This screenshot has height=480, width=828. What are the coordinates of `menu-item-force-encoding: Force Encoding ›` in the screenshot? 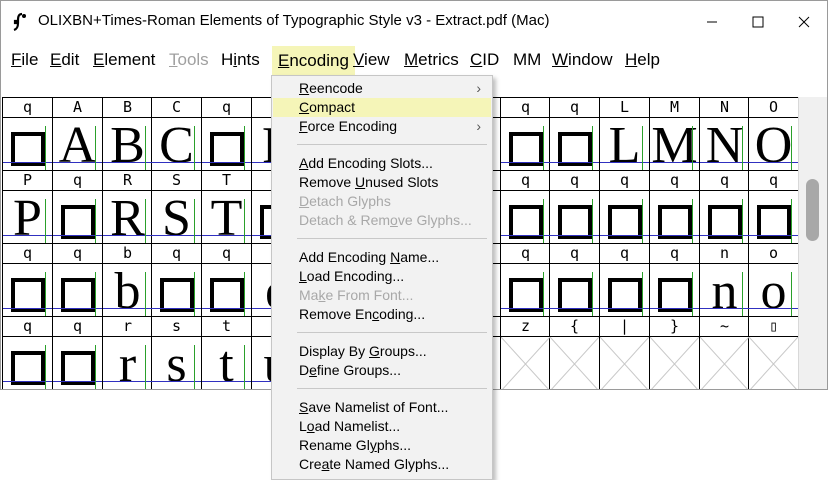 It's located at (382, 126).